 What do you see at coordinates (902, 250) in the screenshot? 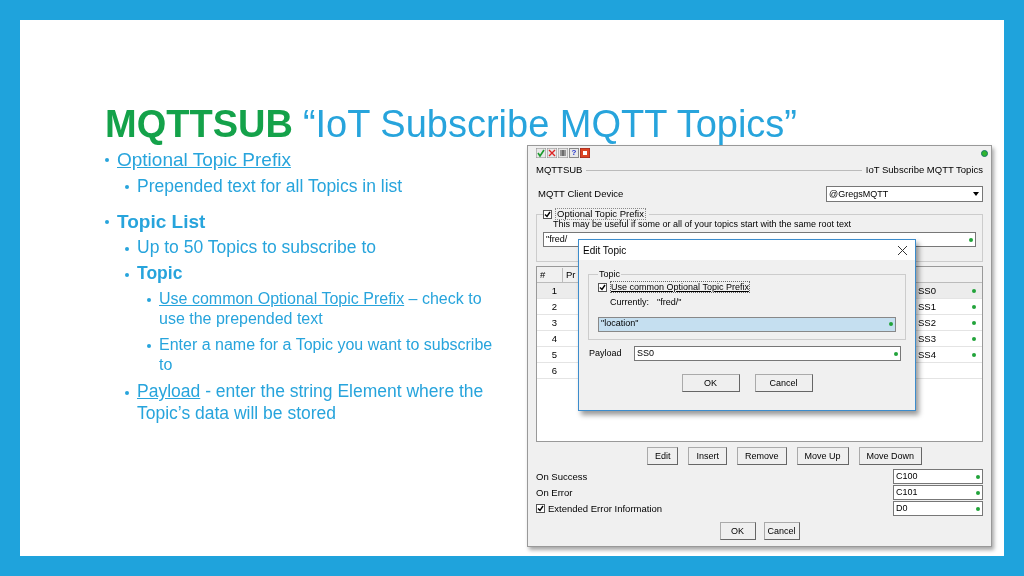
I see `close-icon` at bounding box center [902, 250].